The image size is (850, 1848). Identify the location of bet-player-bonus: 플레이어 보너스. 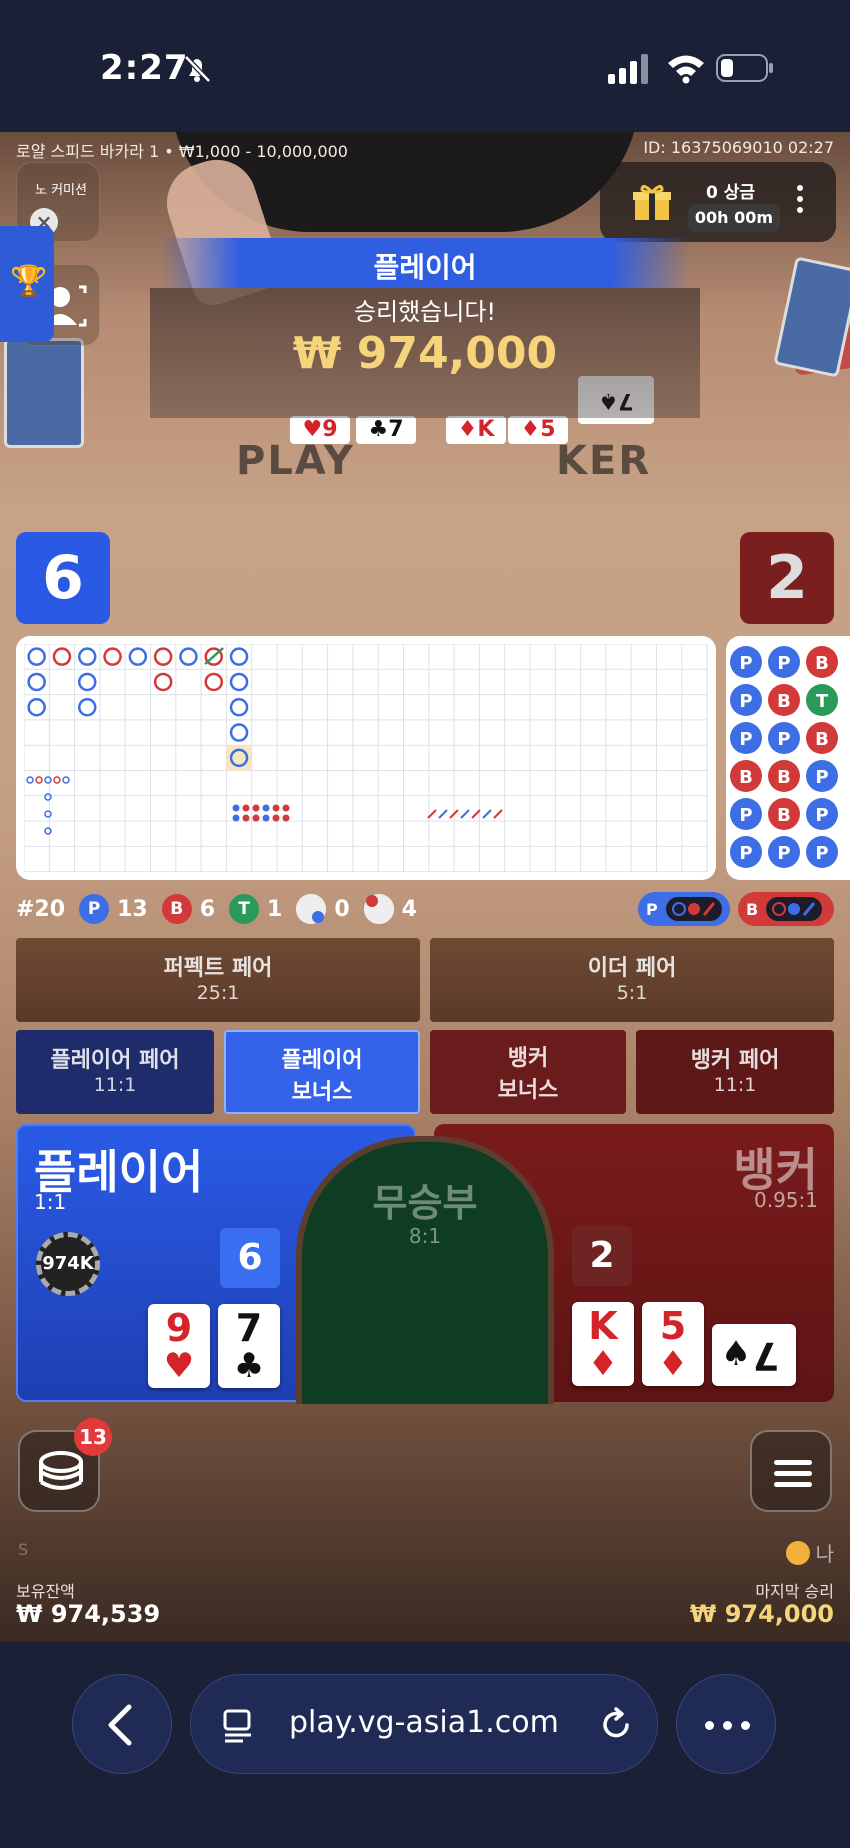
(322, 1072).